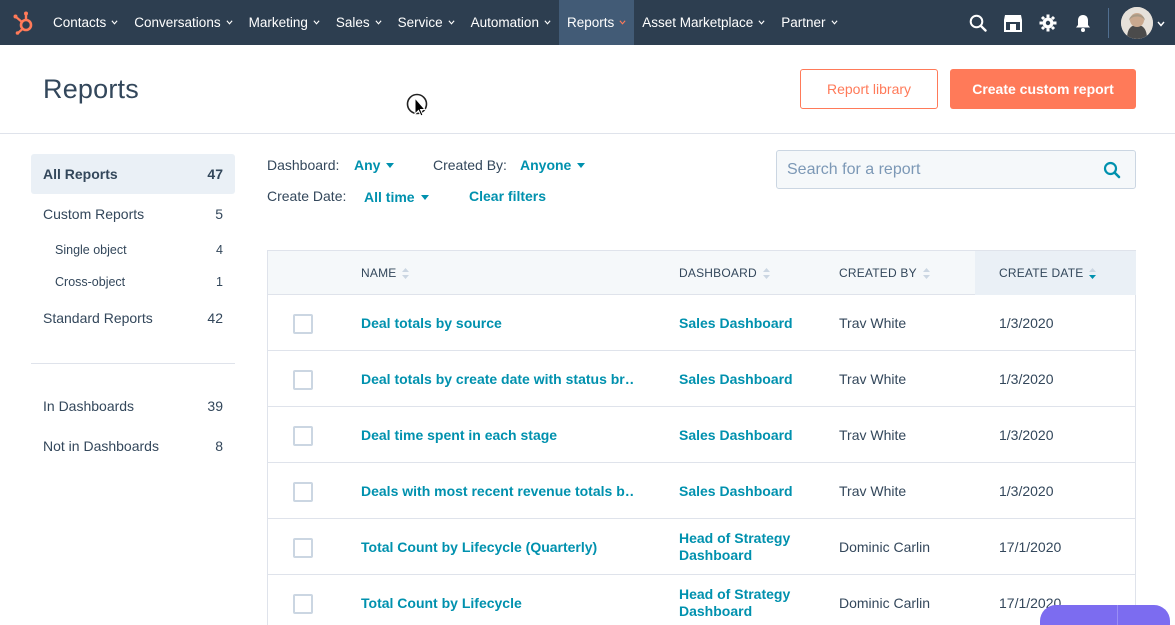 Image resolution: width=1175 pixels, height=625 pixels. Describe the element at coordinates (307, 196) in the screenshot. I see `create-date-filter-label: Create Date:` at that location.